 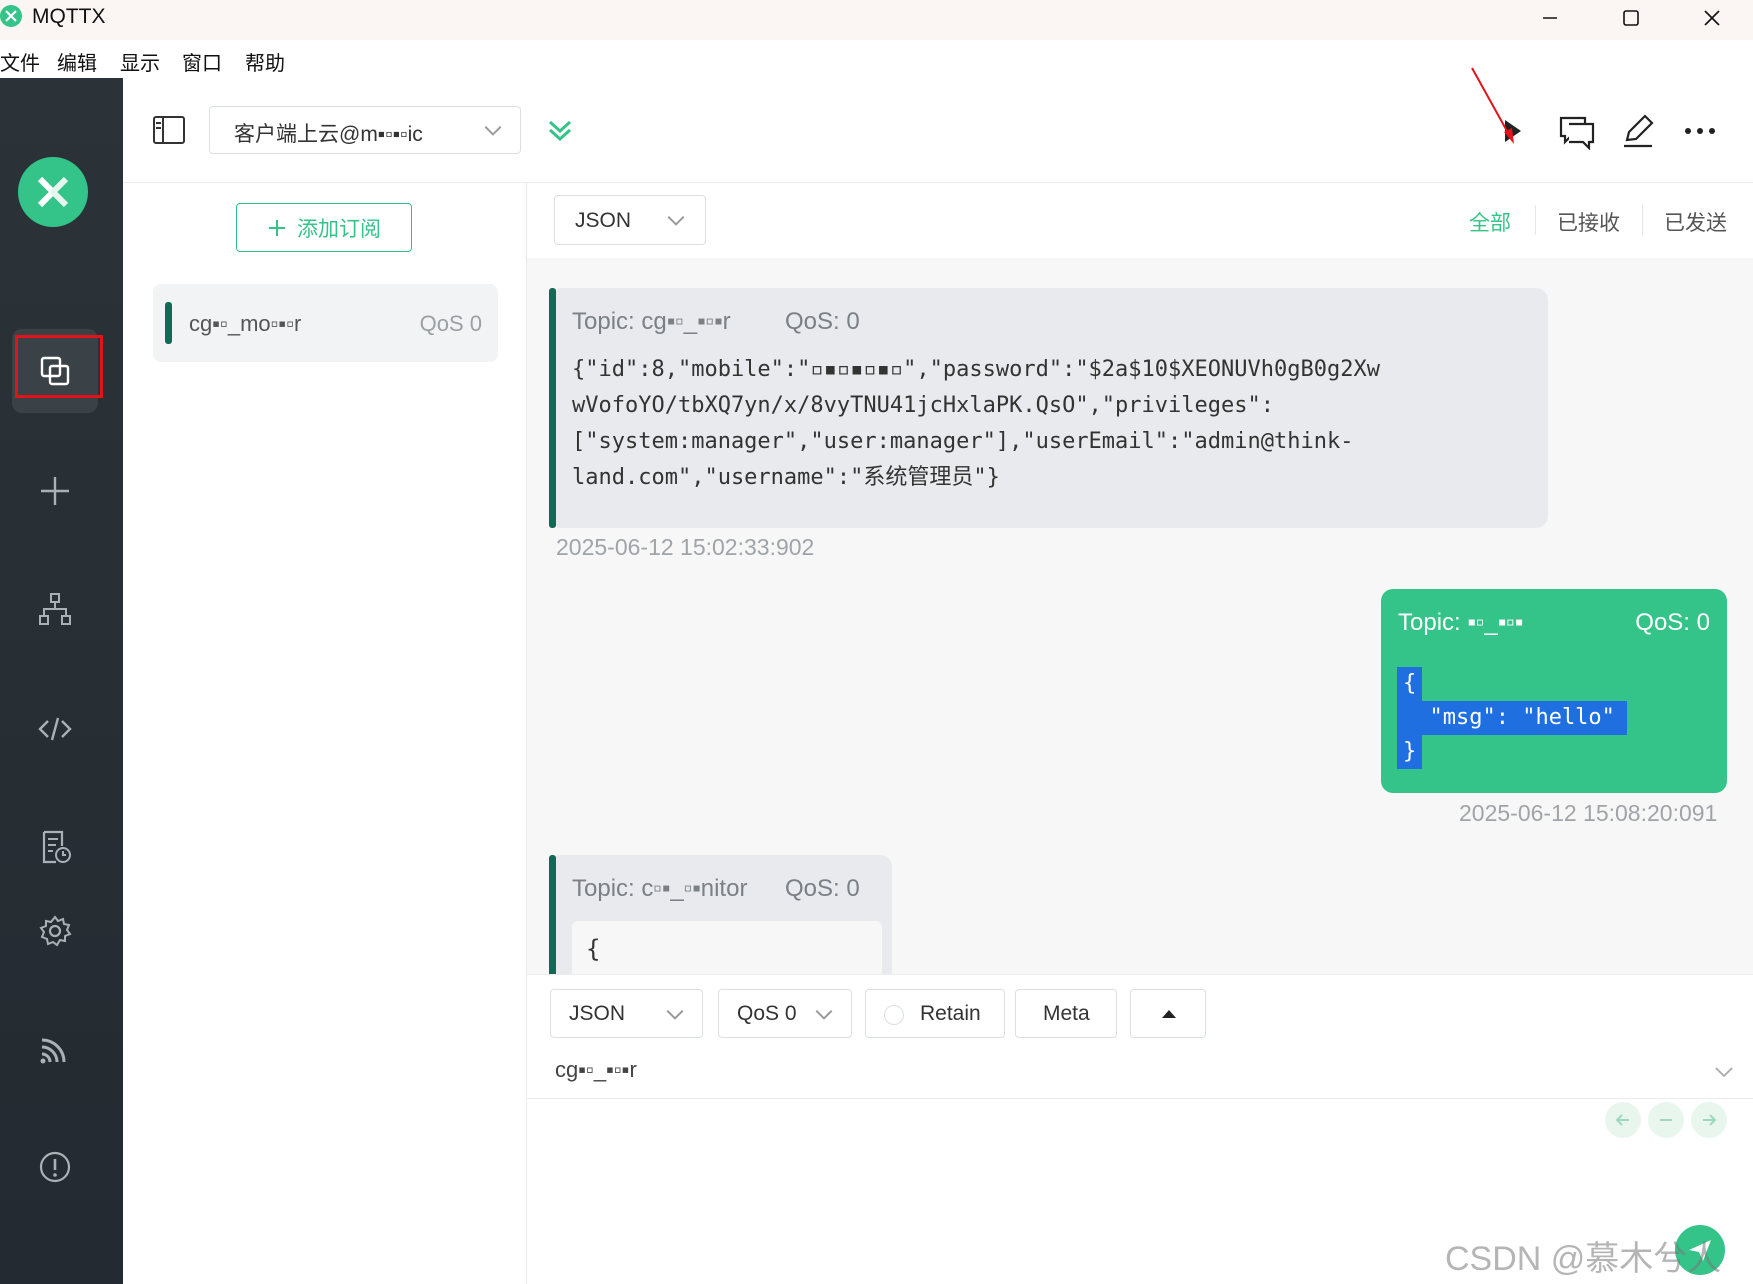 I want to click on close-icon, so click(x=1712, y=18).